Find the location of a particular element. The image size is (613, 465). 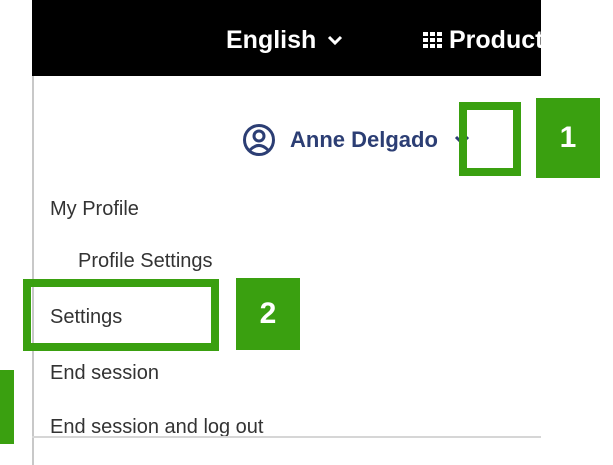

step-number-1: 1 is located at coordinates (568, 137).